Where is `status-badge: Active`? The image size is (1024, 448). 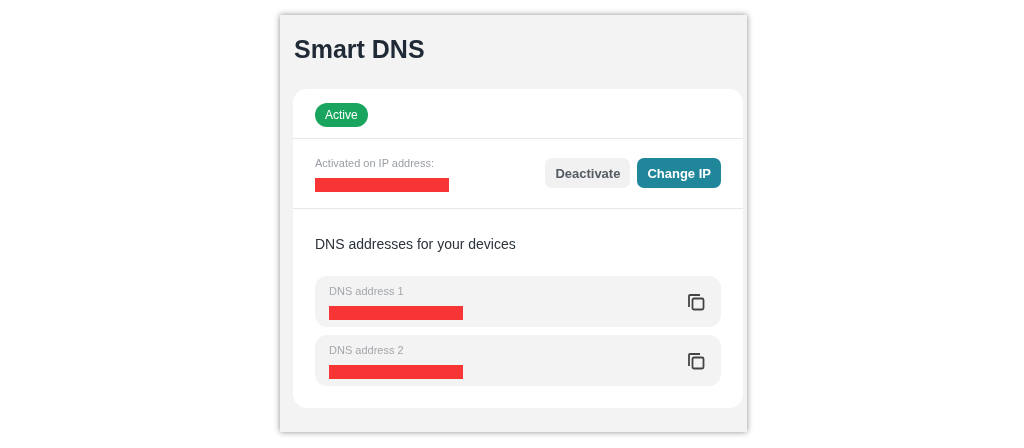
status-badge: Active is located at coordinates (341, 114).